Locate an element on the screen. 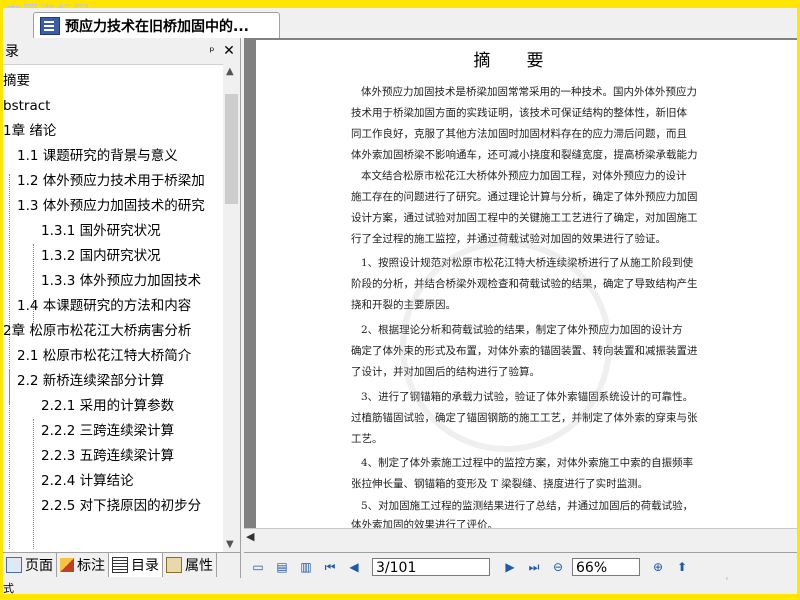 The width and height of the screenshot is (800, 600). single-page-view-icon: ▭ is located at coordinates (258, 567).